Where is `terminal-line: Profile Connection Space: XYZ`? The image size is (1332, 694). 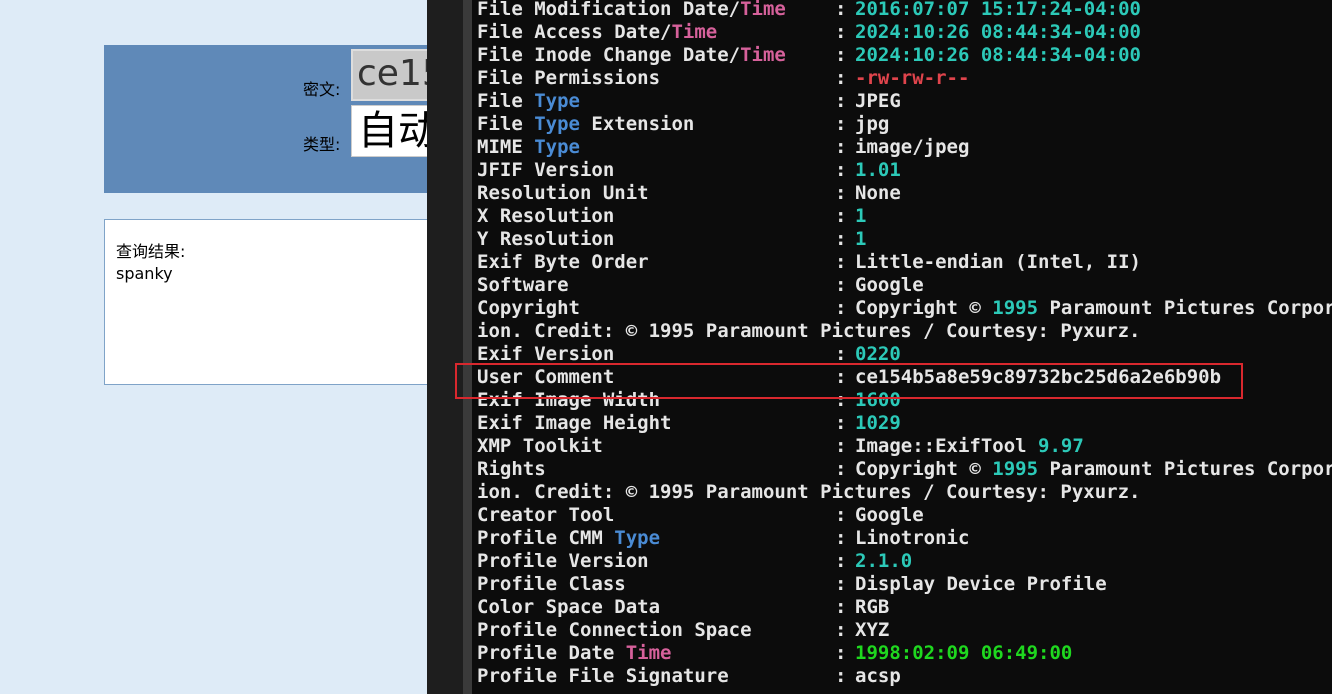 terminal-line: Profile Connection Space: XYZ is located at coordinates (904, 630).